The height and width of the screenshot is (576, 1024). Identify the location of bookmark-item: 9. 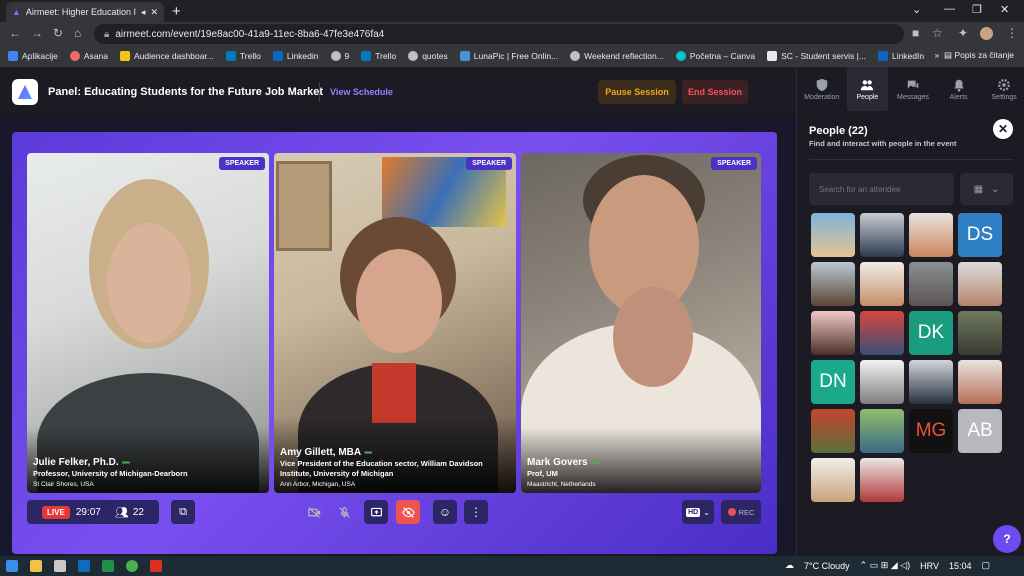
(339, 56).